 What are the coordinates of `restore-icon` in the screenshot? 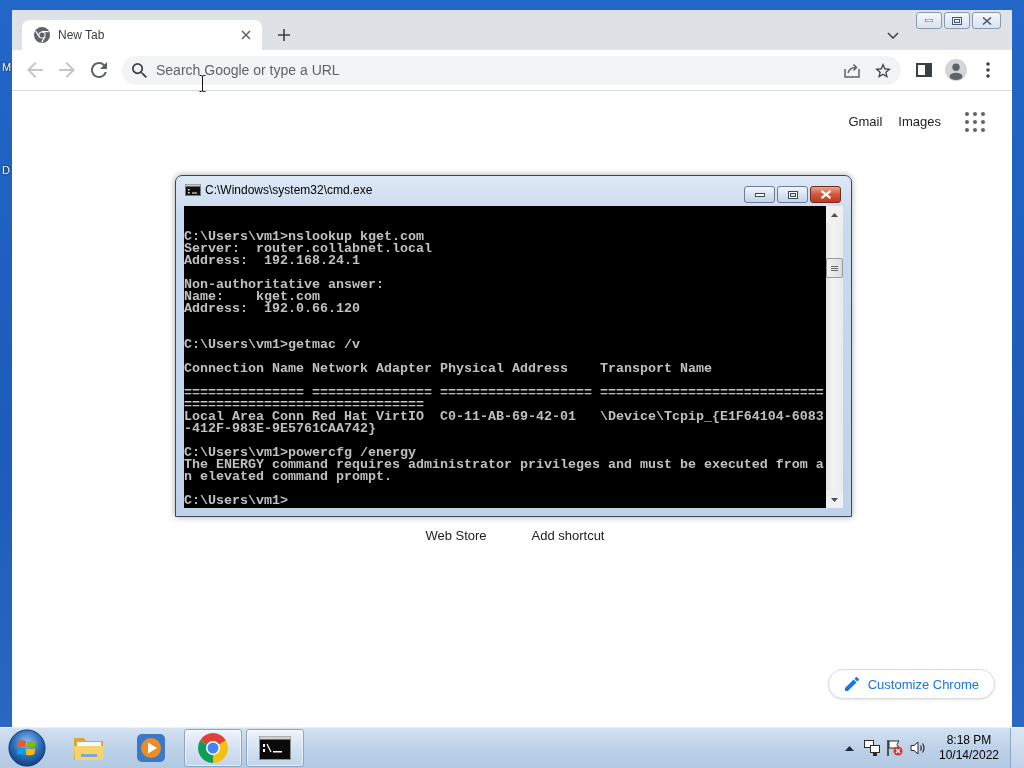 It's located at (957, 20).